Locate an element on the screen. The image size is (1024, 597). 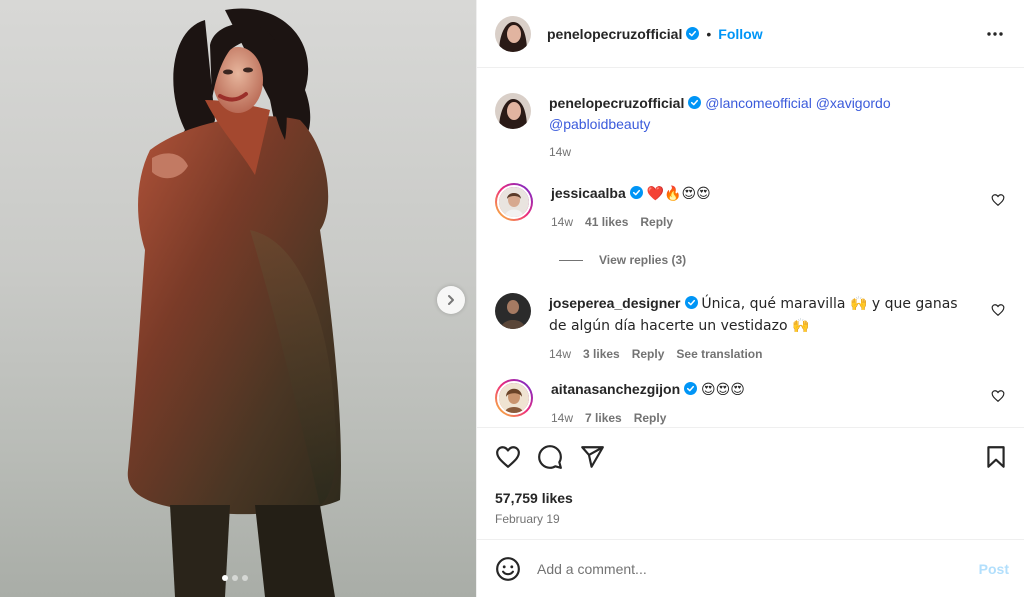
comment-body: jessicaalba ❤️🔥😍😍 14w 41 likes Reply is located at coordinates (761, 208).